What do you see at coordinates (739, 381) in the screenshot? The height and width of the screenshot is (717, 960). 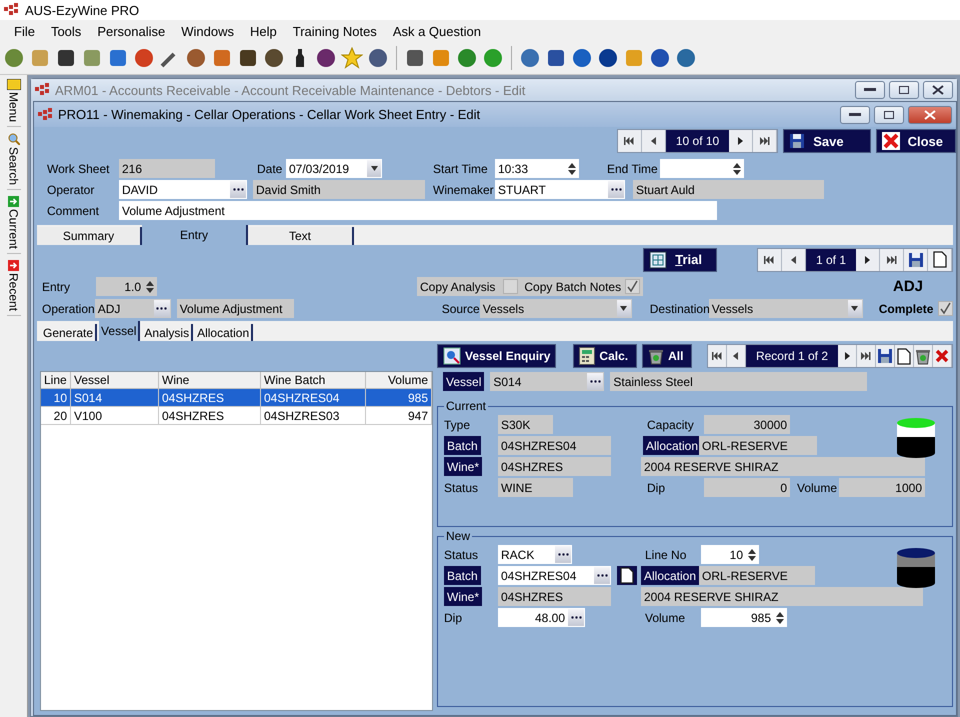 I see `vessel-name-field: Stainless Steel` at bounding box center [739, 381].